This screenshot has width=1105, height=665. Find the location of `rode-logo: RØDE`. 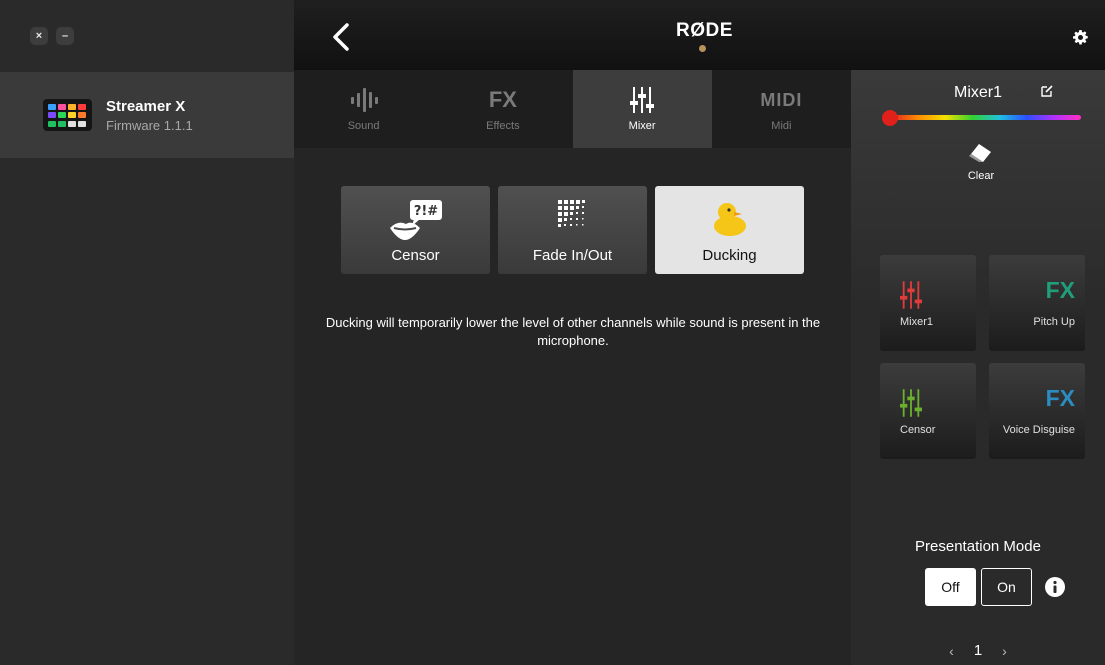

rode-logo: RØDE is located at coordinates (704, 30).